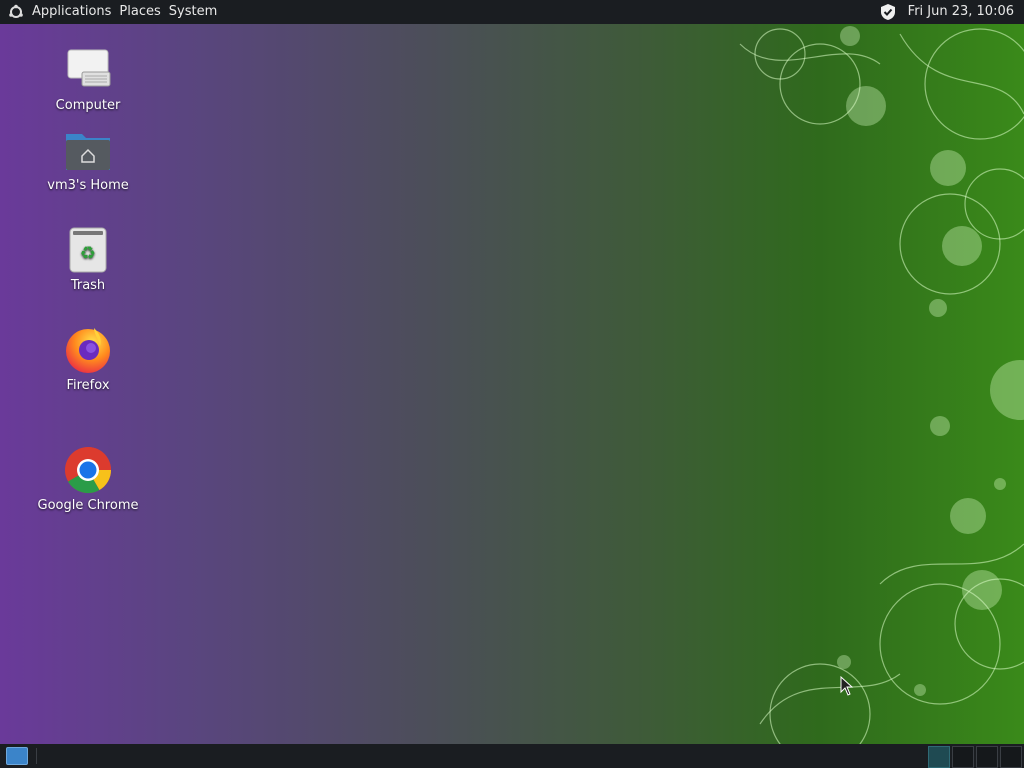 The height and width of the screenshot is (768, 1024). What do you see at coordinates (88, 505) in the screenshot?
I see `desktop-icon-label: Google Chrome` at bounding box center [88, 505].